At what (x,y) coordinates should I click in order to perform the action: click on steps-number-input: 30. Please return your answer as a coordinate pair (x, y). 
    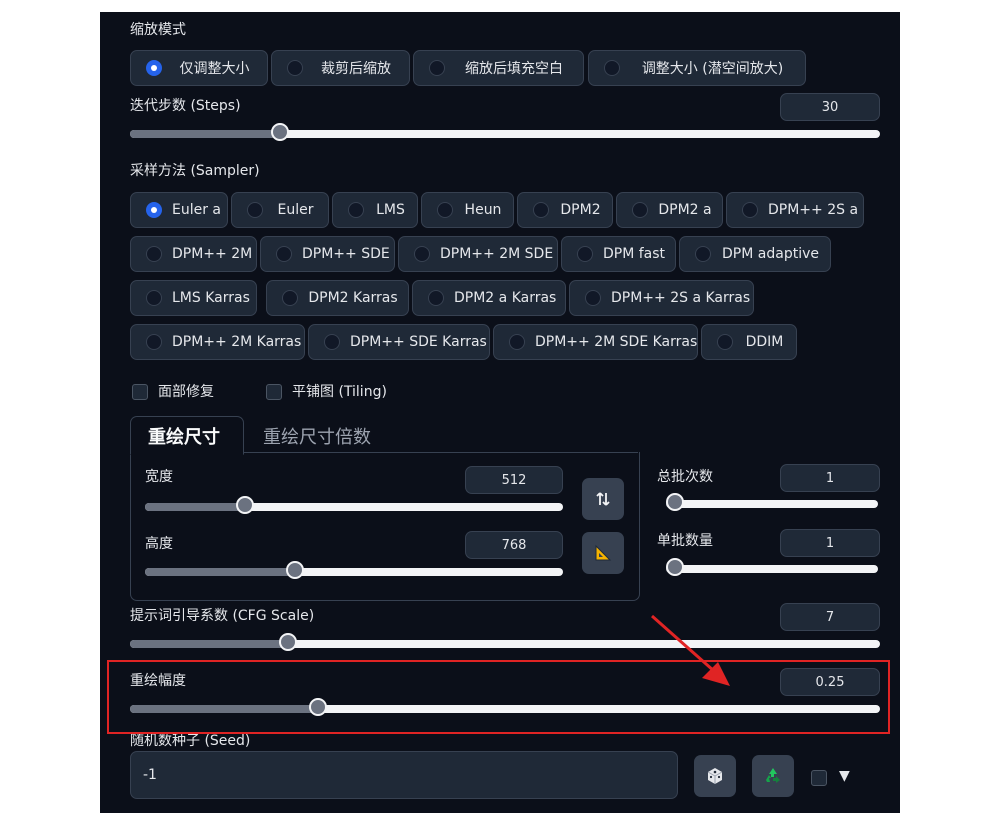
    Looking at the image, I should click on (830, 107).